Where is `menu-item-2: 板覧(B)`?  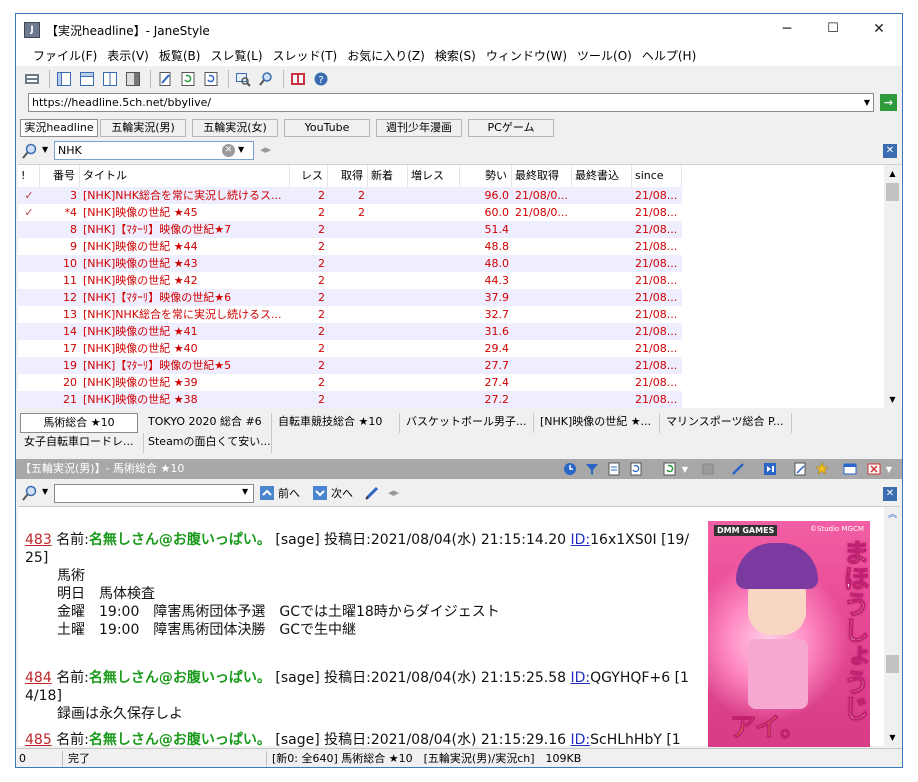 menu-item-2: 板覧(B) is located at coordinates (180, 56).